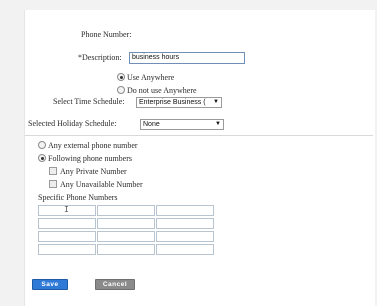  What do you see at coordinates (100, 57) in the screenshot?
I see `description-label: *Description:` at bounding box center [100, 57].